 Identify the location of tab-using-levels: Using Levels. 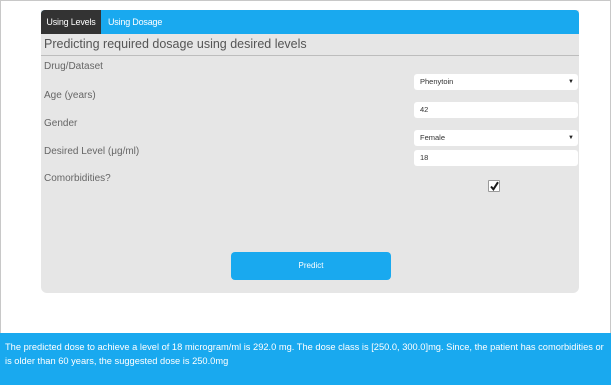
(71, 22).